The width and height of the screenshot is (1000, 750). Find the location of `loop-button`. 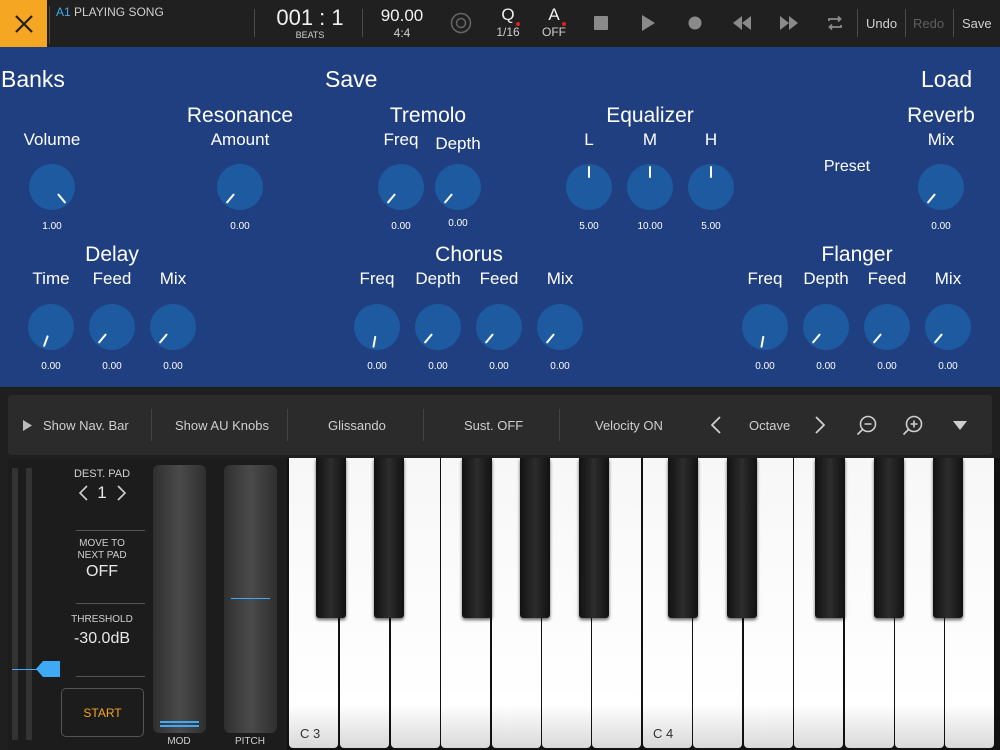

loop-button is located at coordinates (835, 25).